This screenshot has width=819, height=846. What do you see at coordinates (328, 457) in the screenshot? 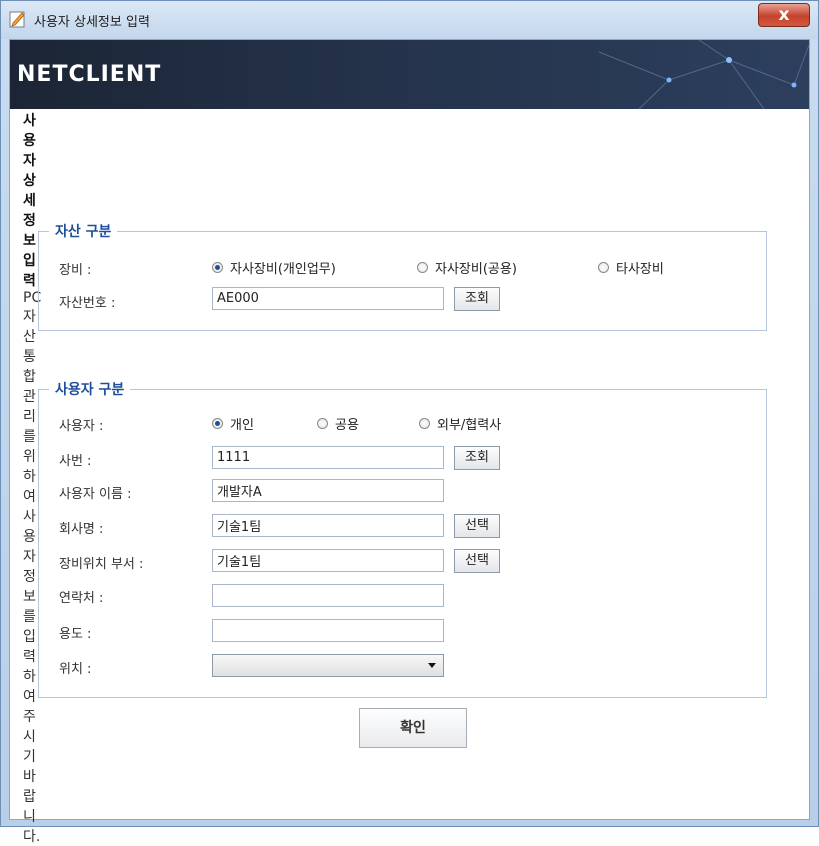
I see `emp-no-input` at bounding box center [328, 457].